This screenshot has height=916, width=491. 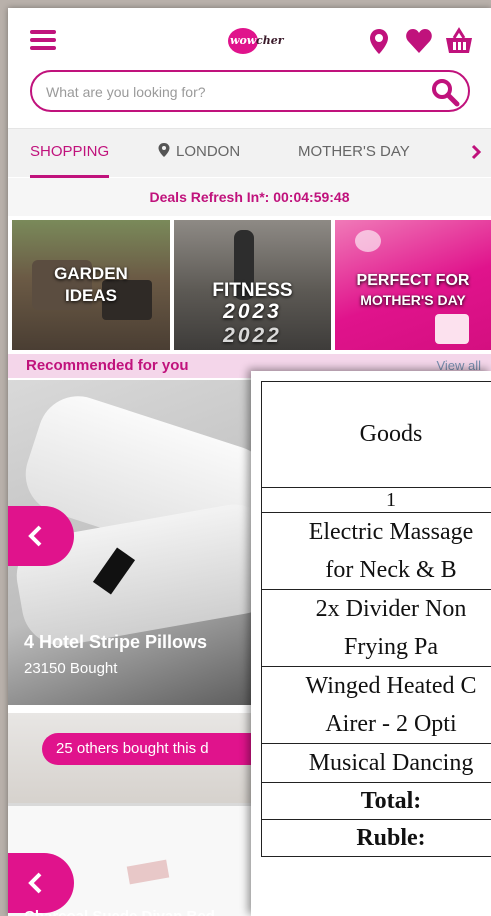 What do you see at coordinates (390, 647) in the screenshot?
I see `goods-row-line: Frying Pa` at bounding box center [390, 647].